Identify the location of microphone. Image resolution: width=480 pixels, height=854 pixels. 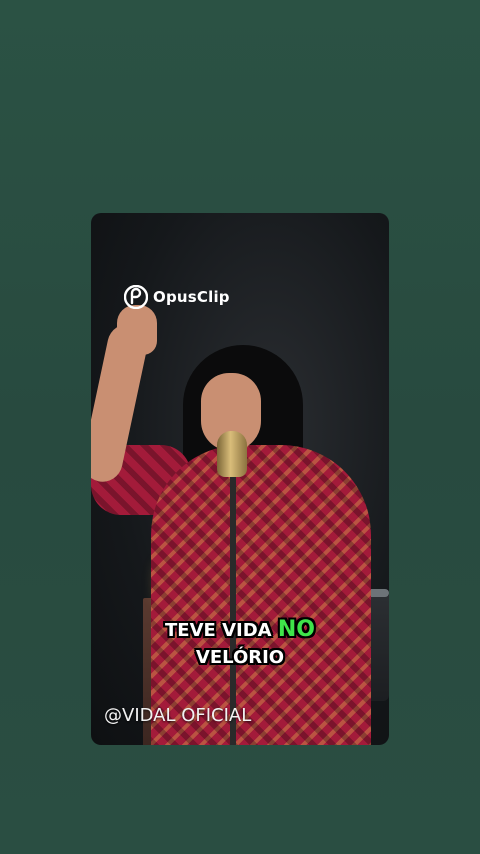
(232, 454).